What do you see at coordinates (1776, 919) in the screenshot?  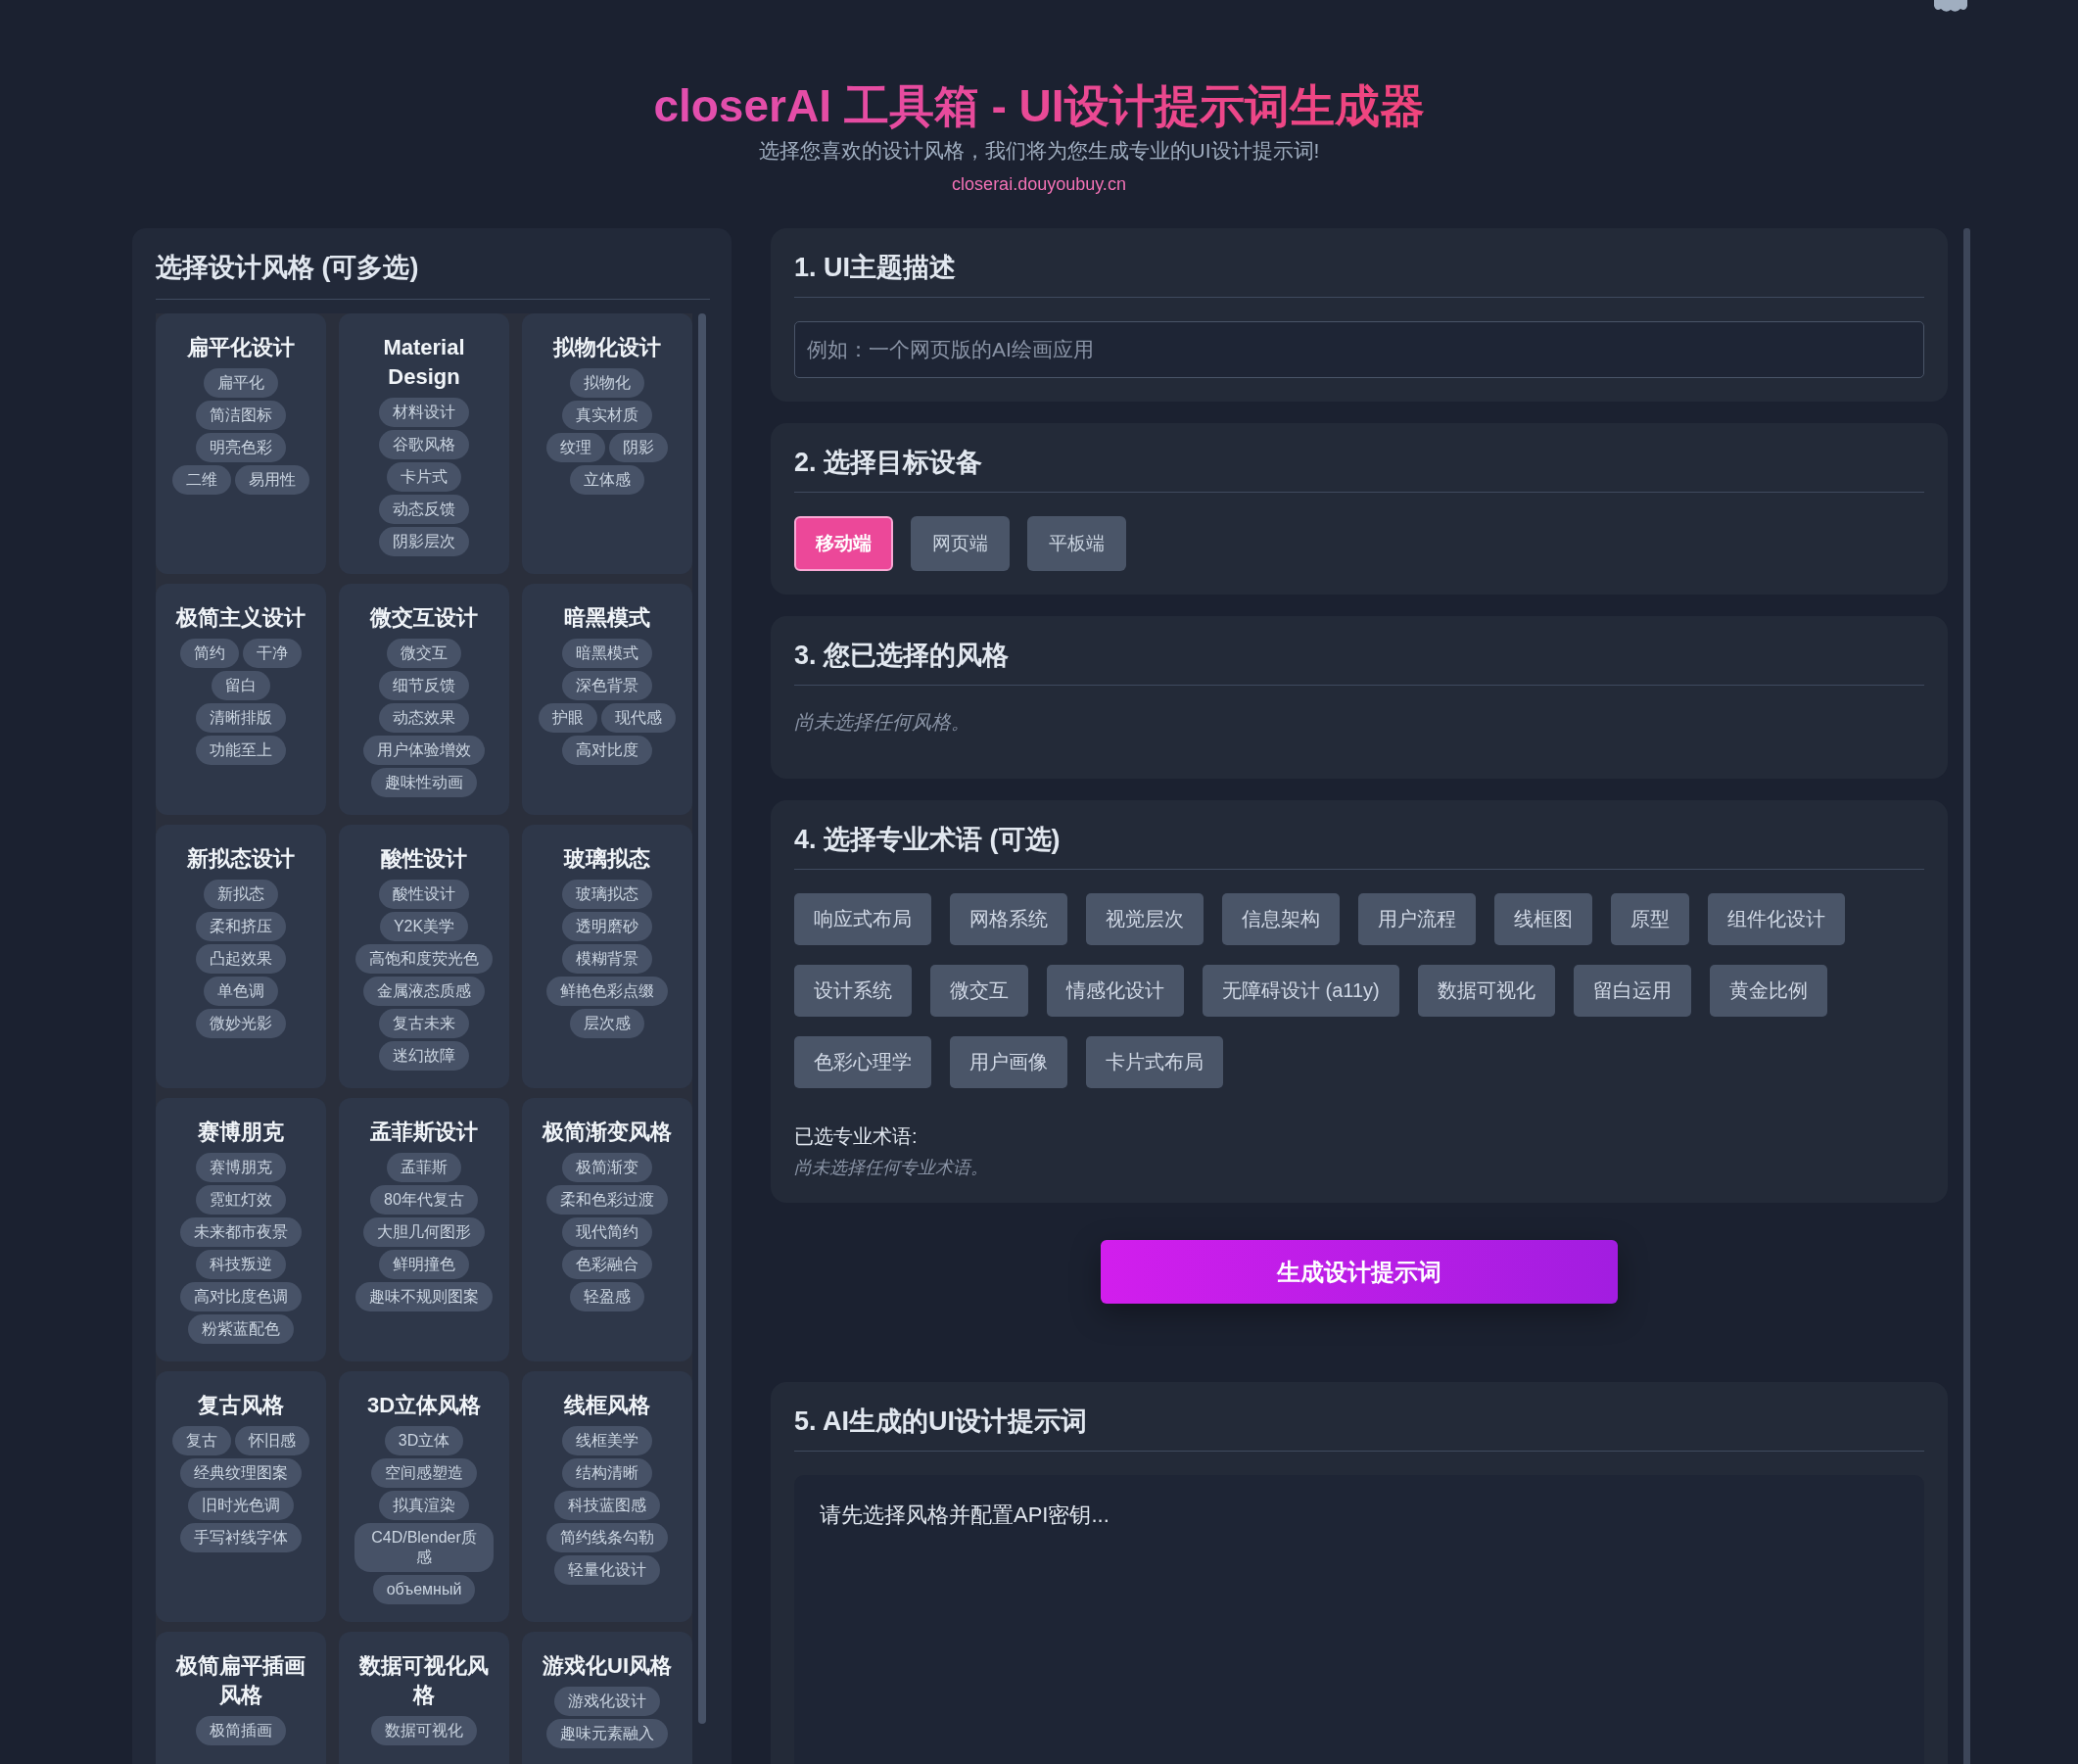 I see `term-button: 组件化设计` at bounding box center [1776, 919].